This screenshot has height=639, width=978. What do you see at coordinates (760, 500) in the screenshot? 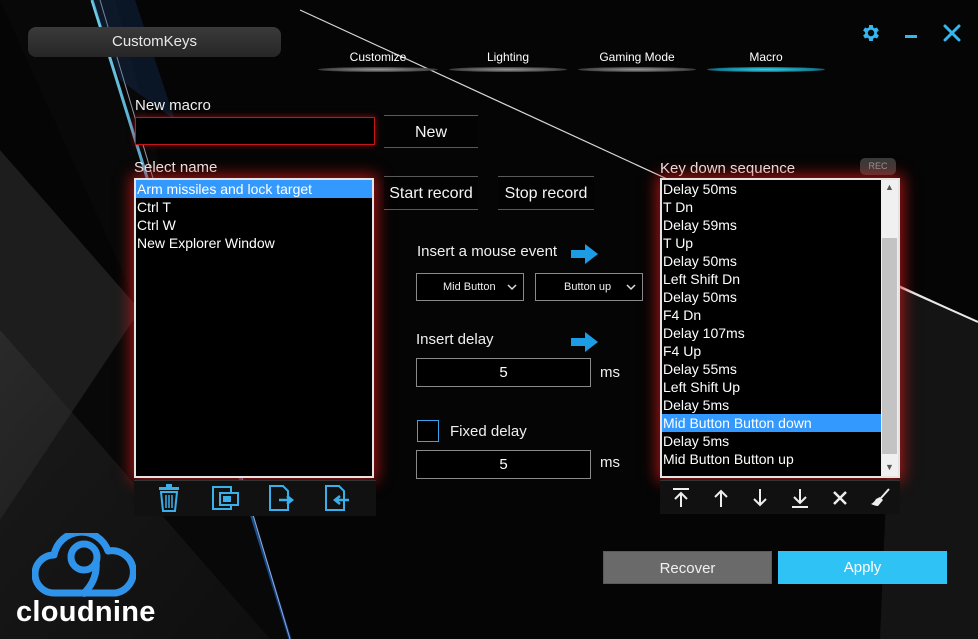
I see `move-down-icon` at bounding box center [760, 500].